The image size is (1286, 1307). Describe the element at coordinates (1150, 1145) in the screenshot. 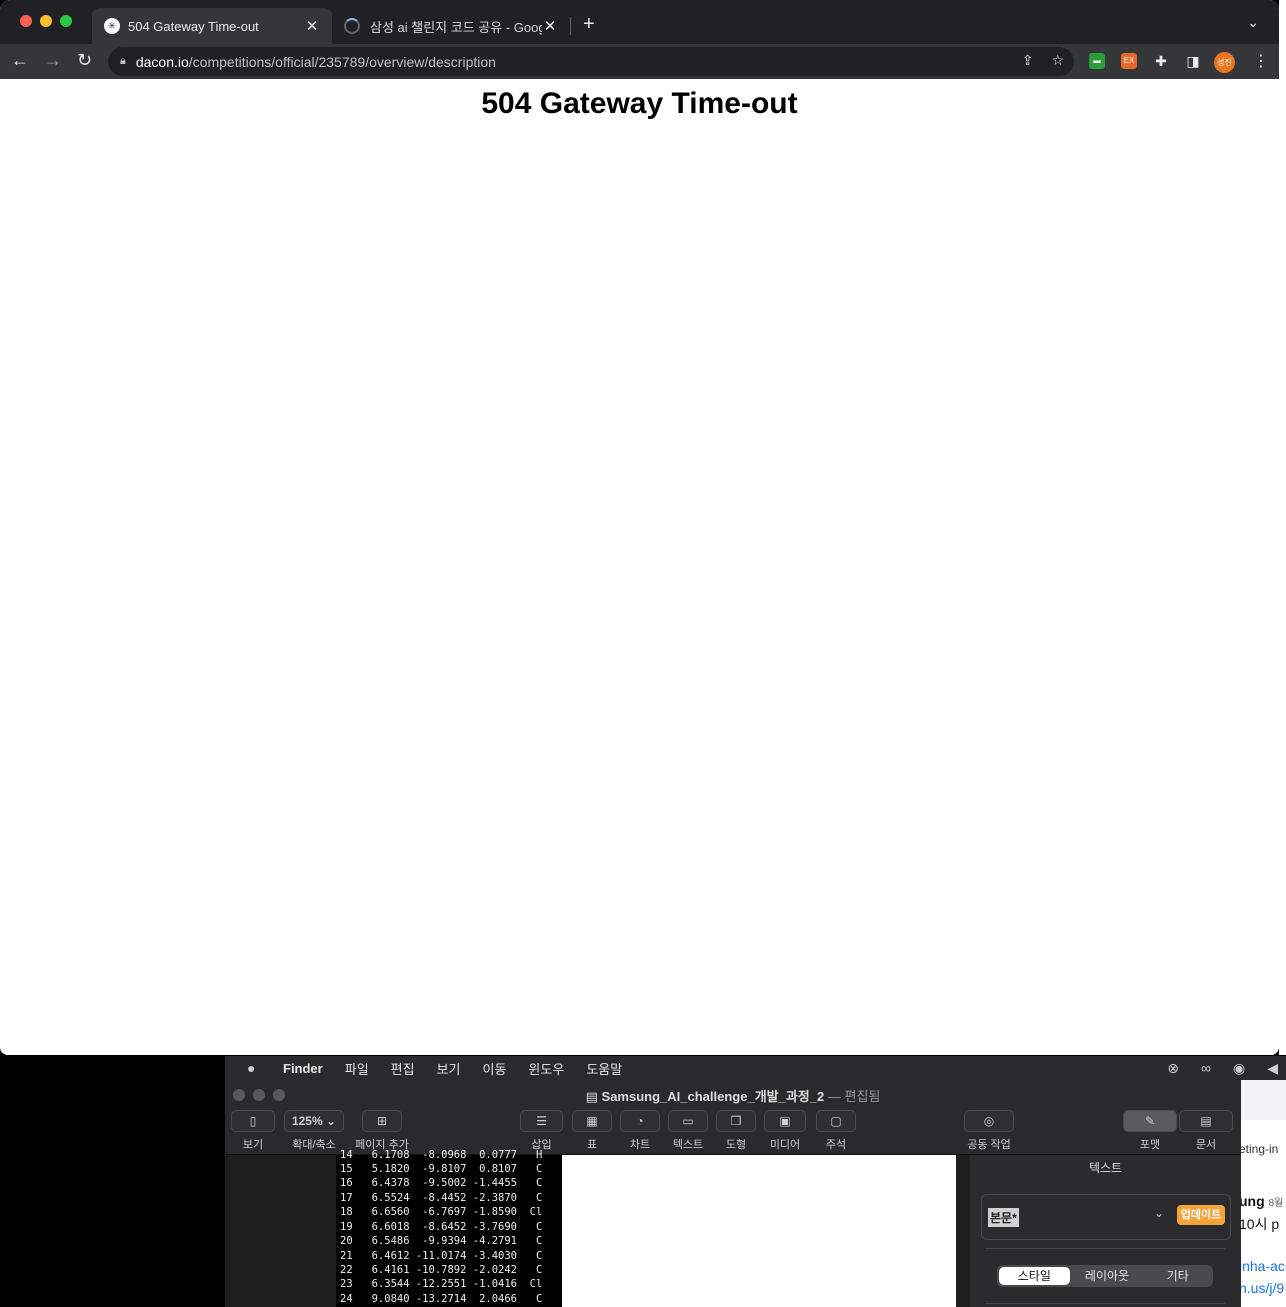

I see `format-label: 포맷` at that location.